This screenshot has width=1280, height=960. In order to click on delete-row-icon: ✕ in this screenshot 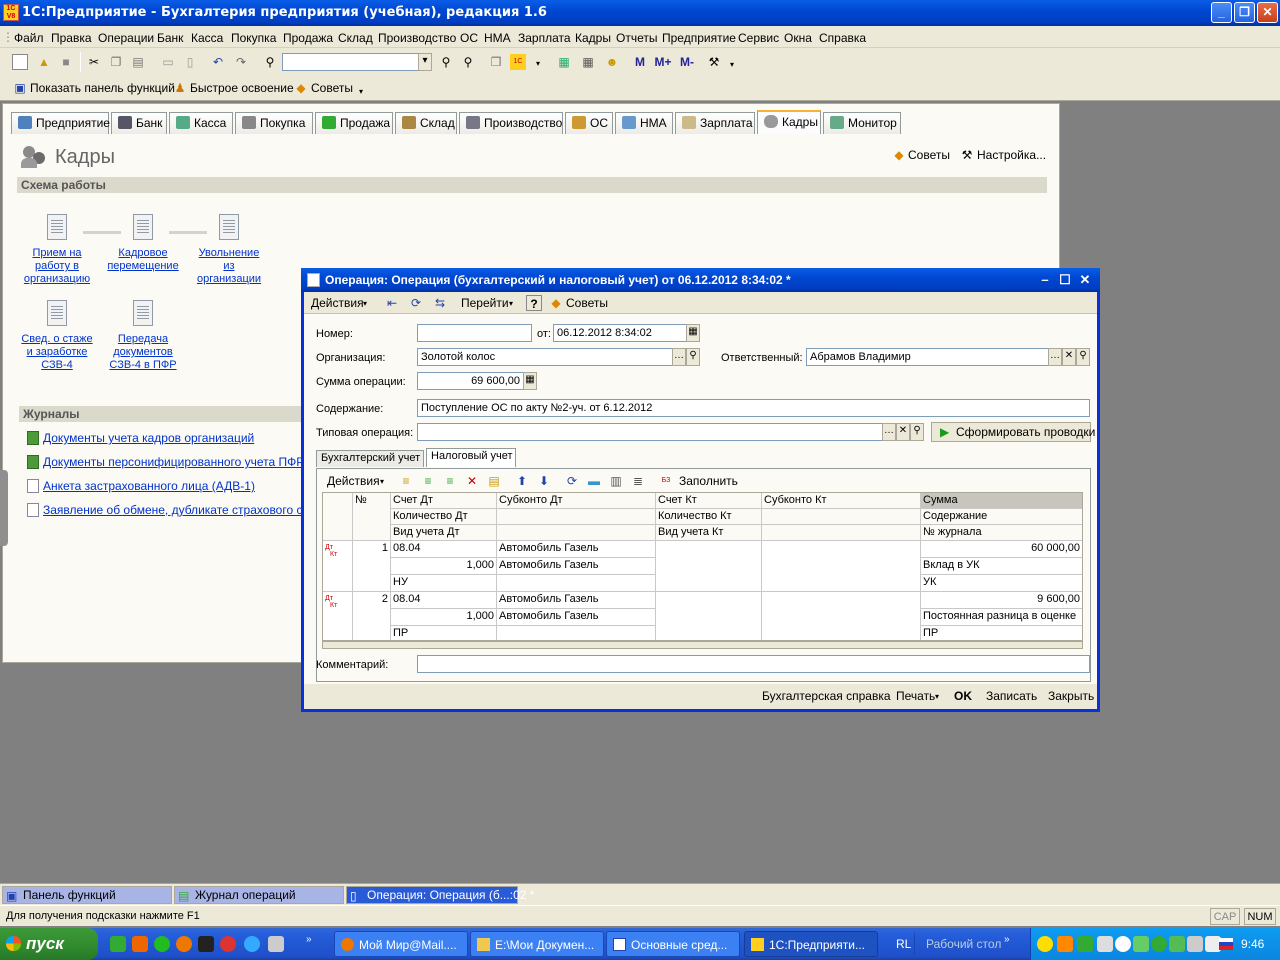, I will do `click(472, 481)`.